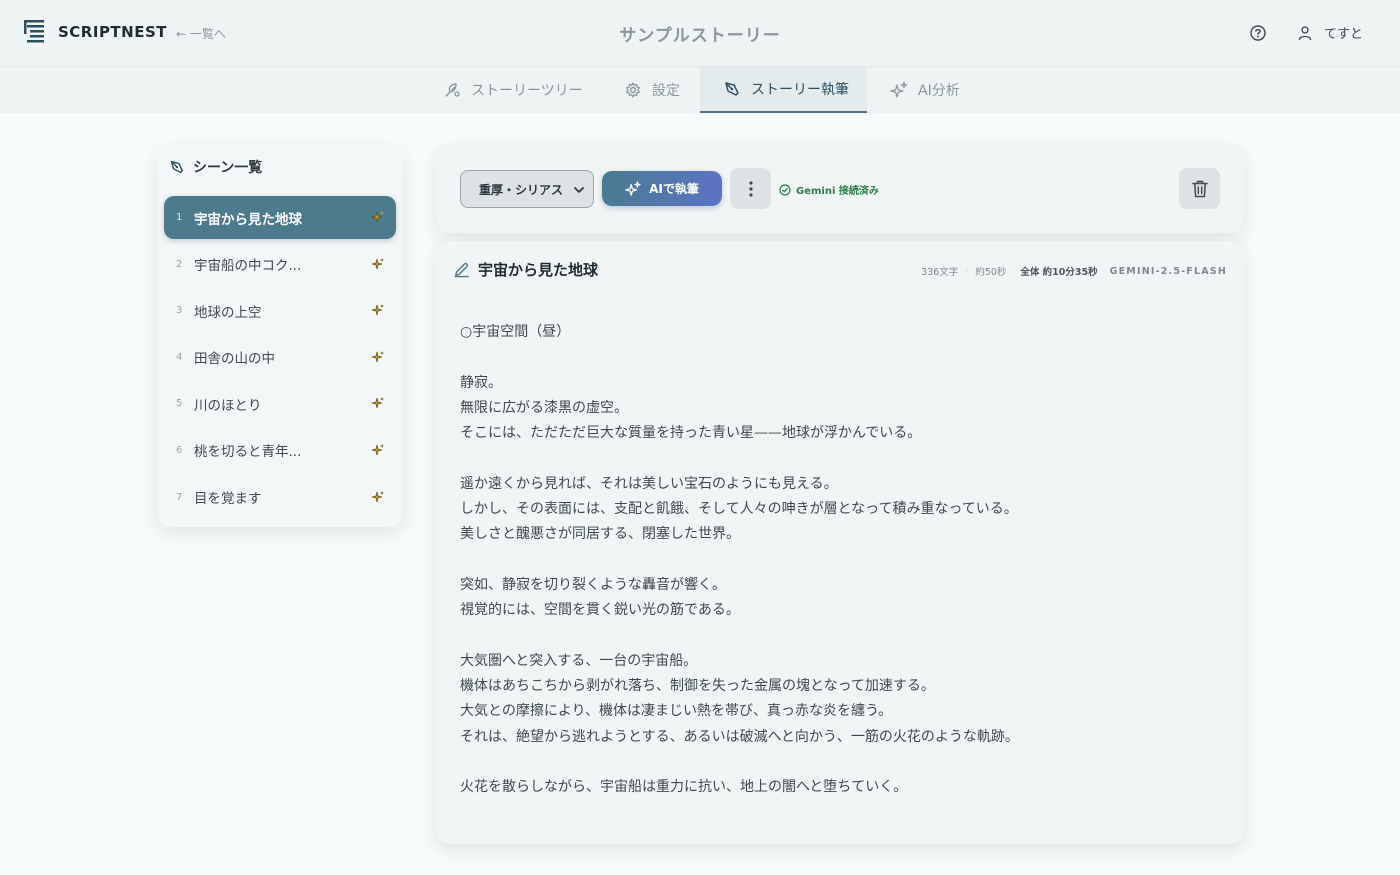  I want to click on logo-icon, so click(34, 31).